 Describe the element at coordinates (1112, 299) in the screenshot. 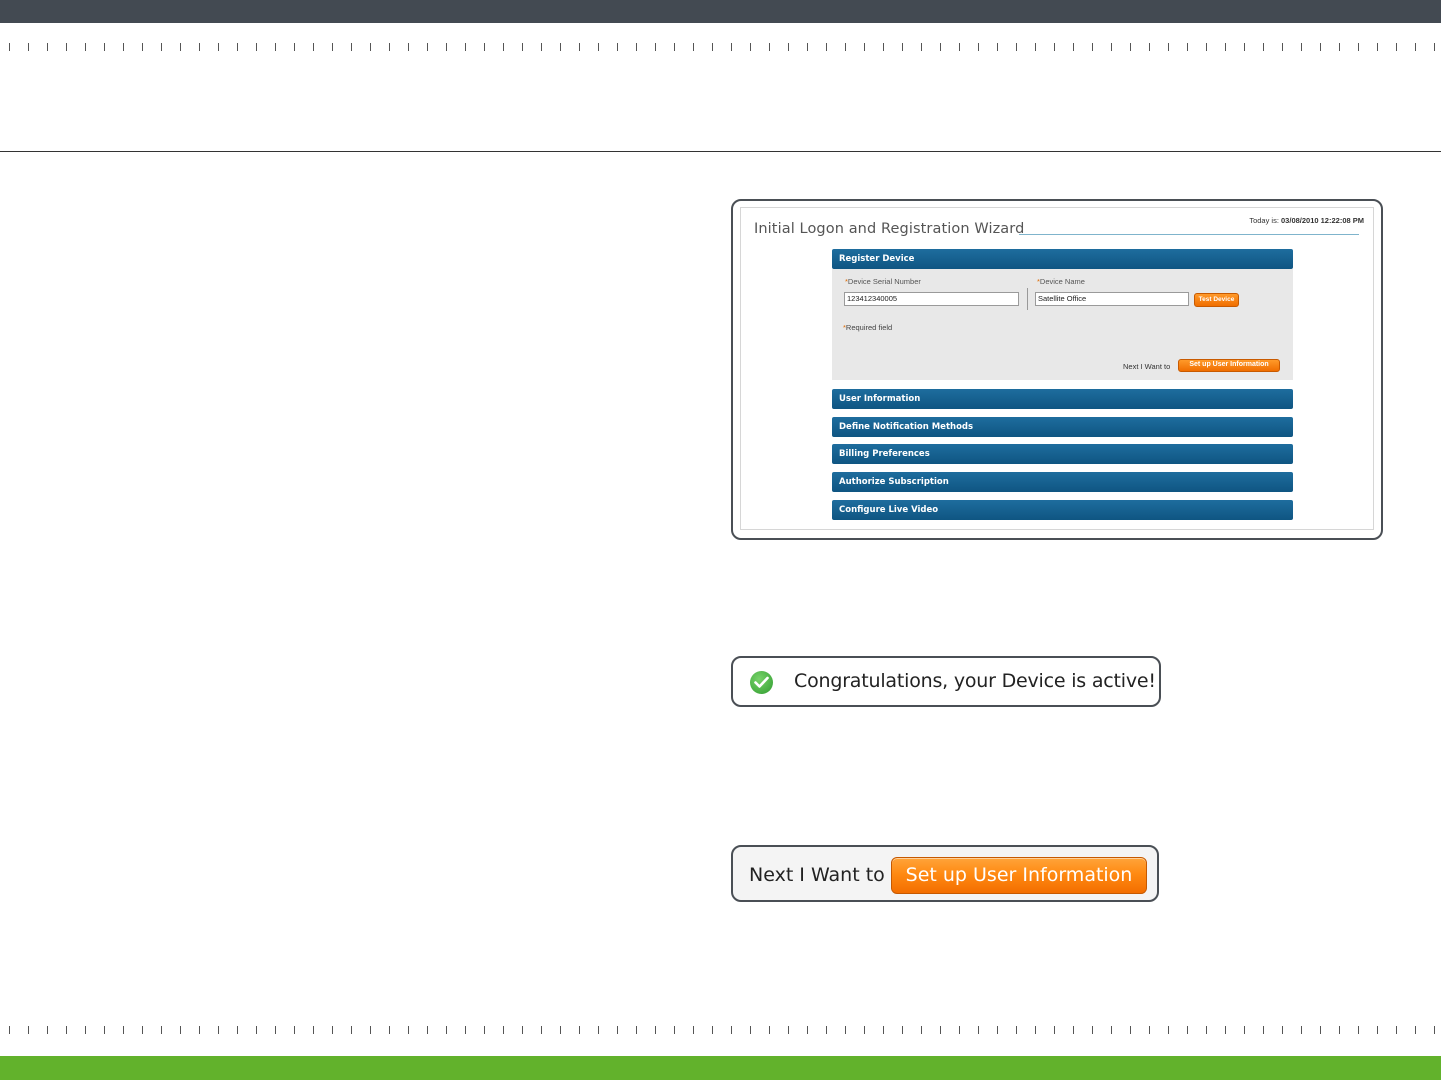

I see `device-name-input: Satellite Office` at that location.